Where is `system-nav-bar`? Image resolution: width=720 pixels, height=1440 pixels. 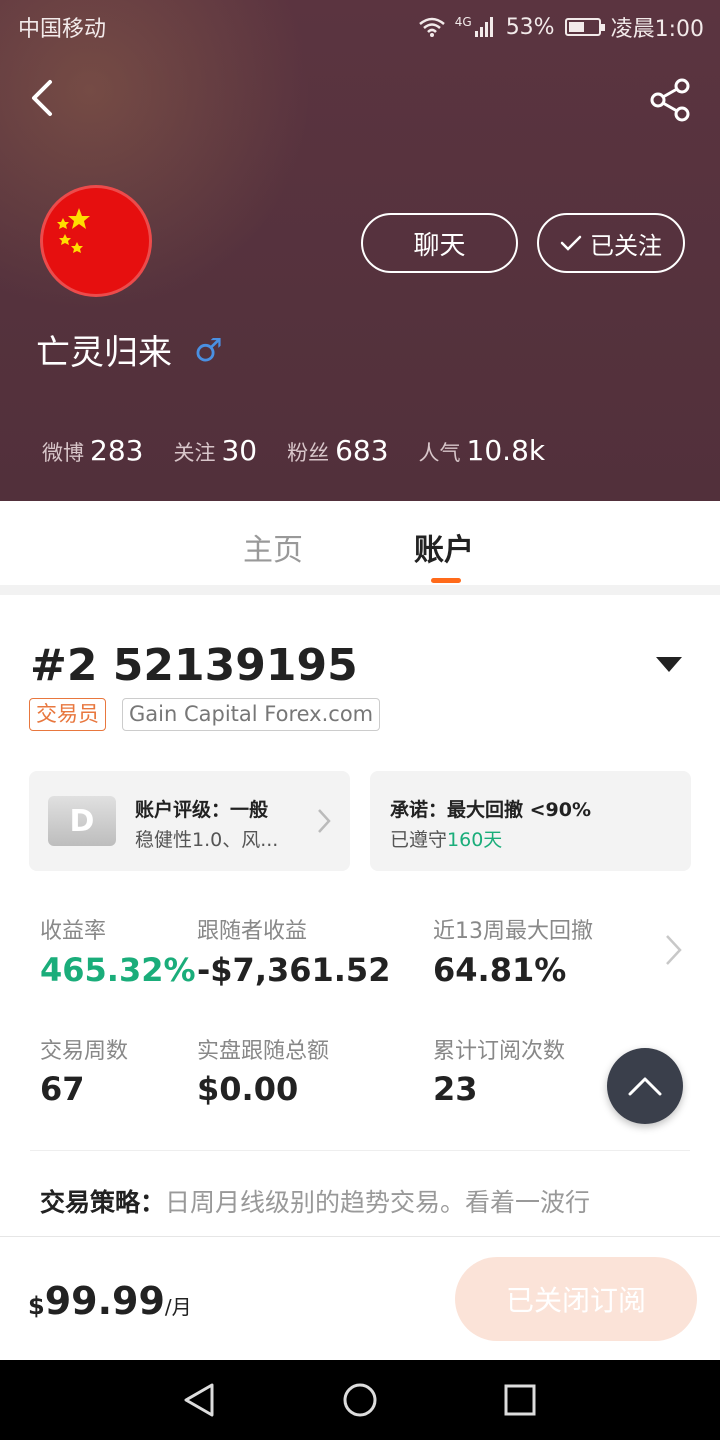
system-nav-bar is located at coordinates (360, 1400).